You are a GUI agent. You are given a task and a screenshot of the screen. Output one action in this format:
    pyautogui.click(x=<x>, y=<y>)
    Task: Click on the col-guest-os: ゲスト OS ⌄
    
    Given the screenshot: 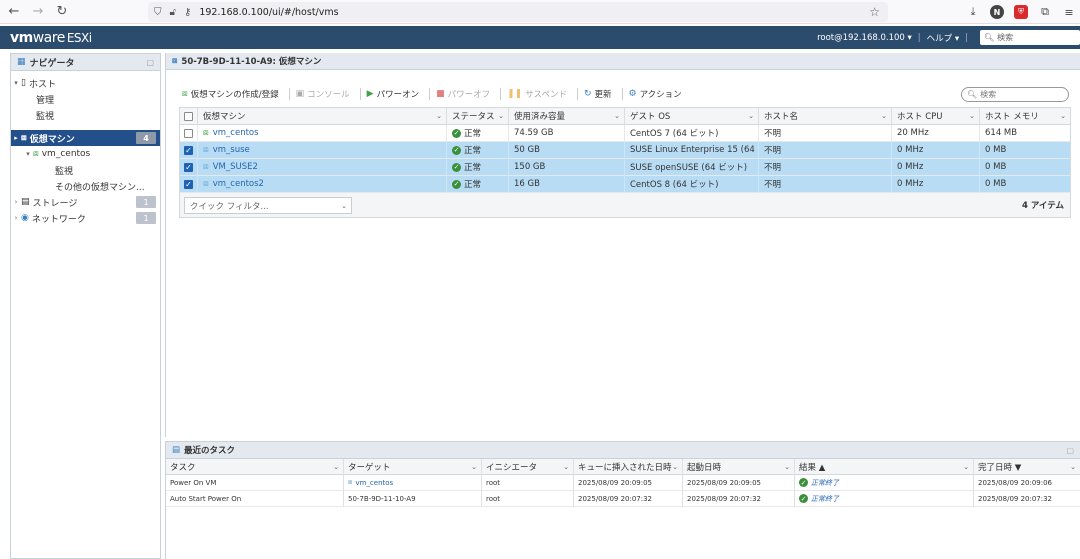 What is the action you would take?
    pyautogui.click(x=692, y=116)
    